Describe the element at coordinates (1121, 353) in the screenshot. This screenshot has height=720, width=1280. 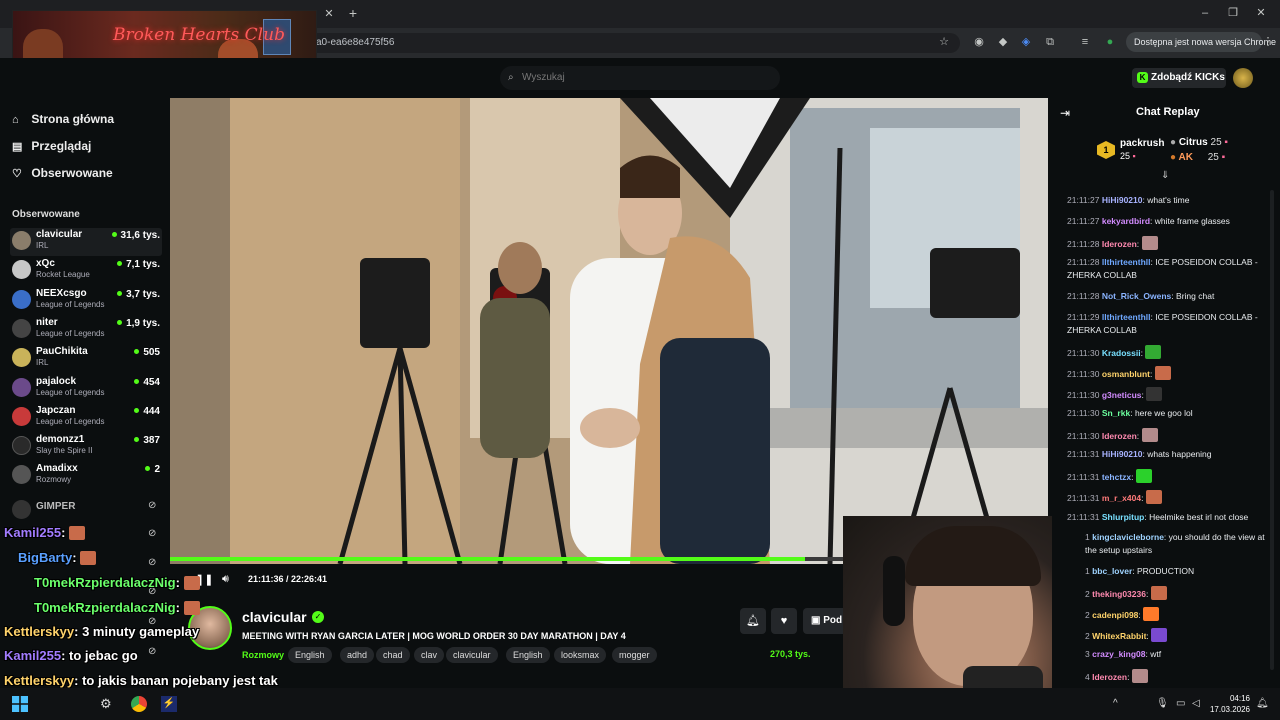
I see `chat-username: Kradossii` at that location.